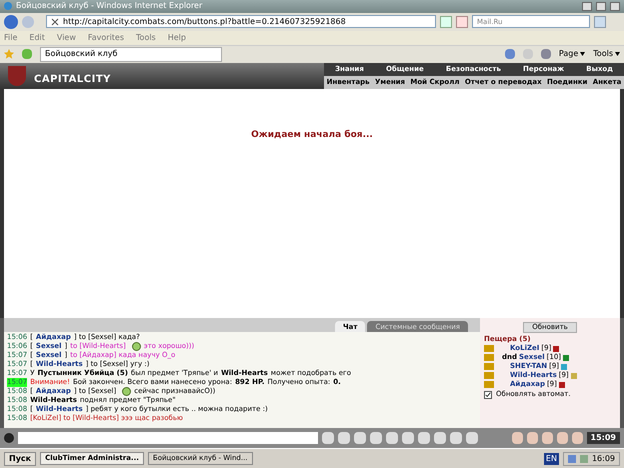 The height and width of the screenshot is (468, 624). I want to click on browser-tab: Бойцовский клуб, so click(131, 54).